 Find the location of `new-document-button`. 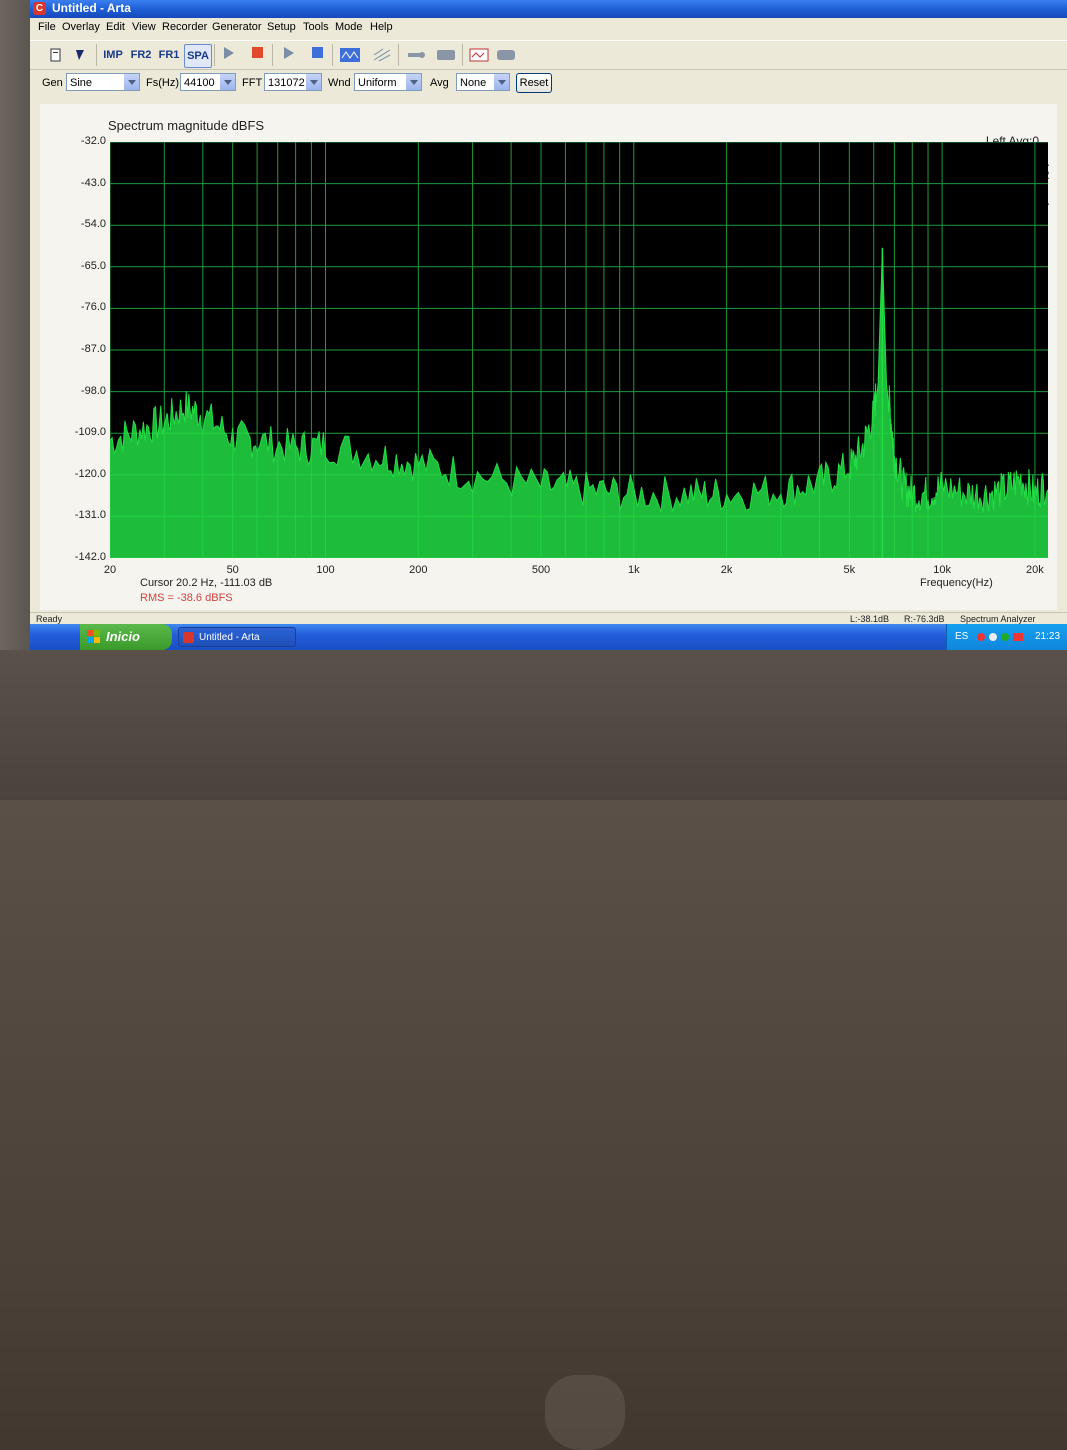

new-document-button is located at coordinates (56, 55).